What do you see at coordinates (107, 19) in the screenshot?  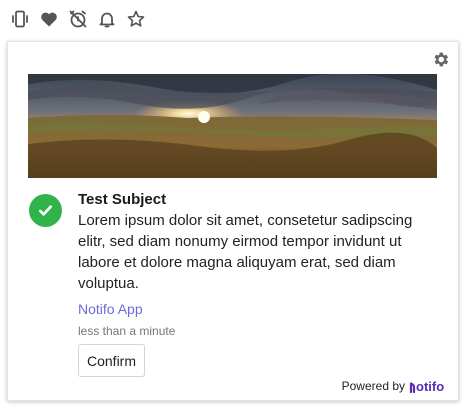 I see `bell-icon` at bounding box center [107, 19].